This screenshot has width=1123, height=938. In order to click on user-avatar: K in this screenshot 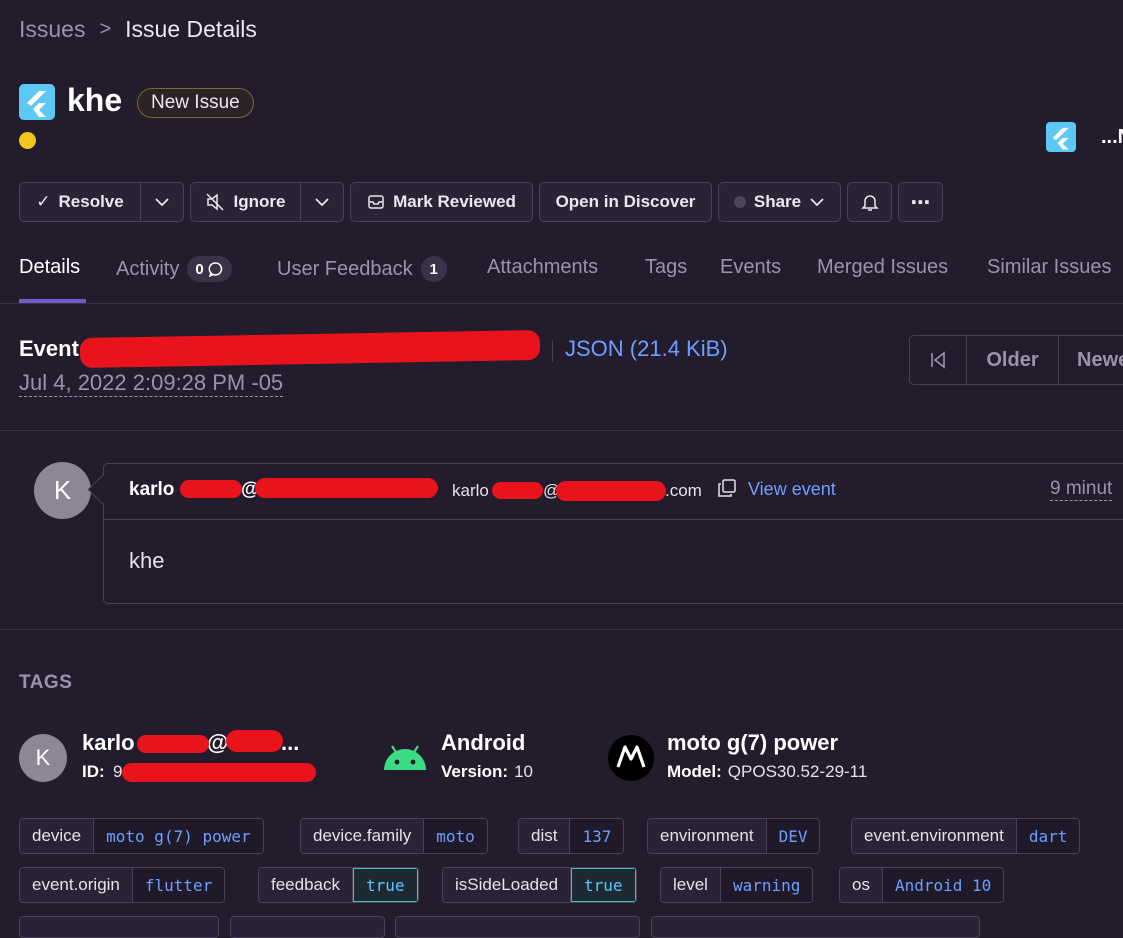, I will do `click(43, 758)`.